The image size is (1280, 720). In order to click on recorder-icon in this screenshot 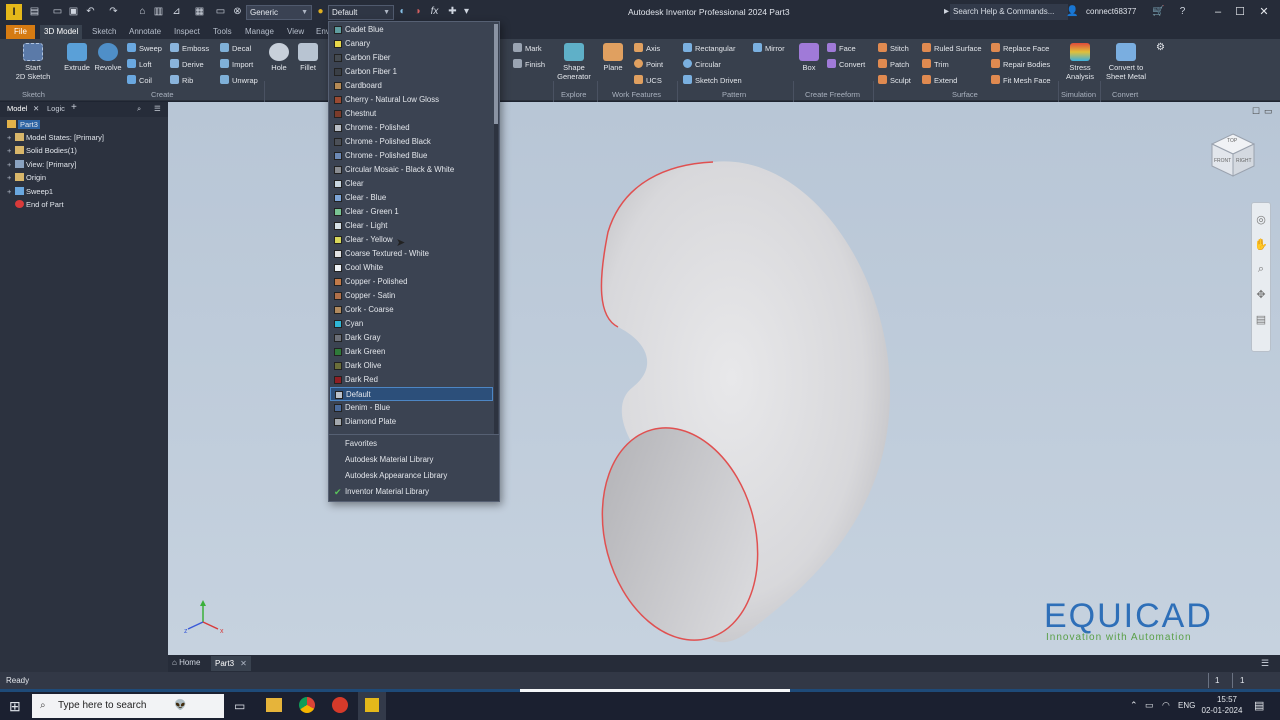, I will do `click(340, 705)`.